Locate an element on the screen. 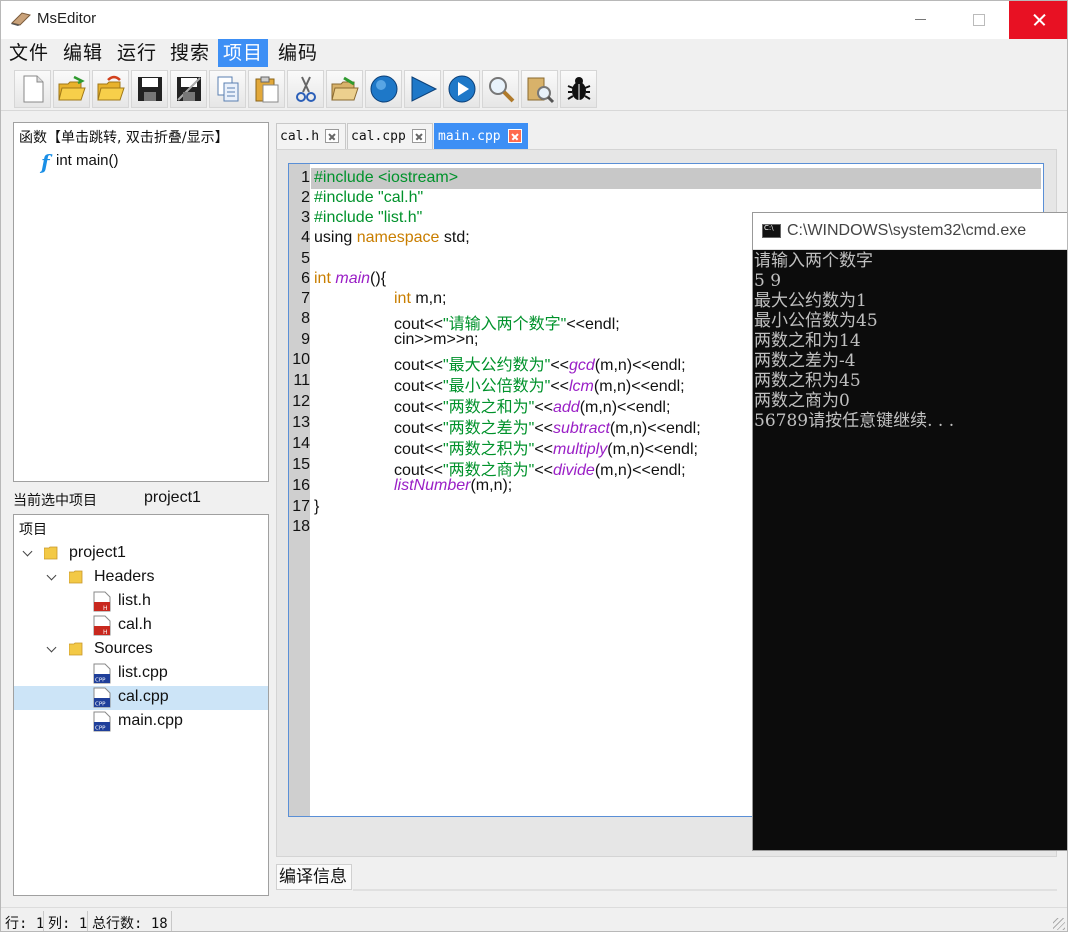 Image resolution: width=1068 pixels, height=932 pixels. copy-button is located at coordinates (227, 89).